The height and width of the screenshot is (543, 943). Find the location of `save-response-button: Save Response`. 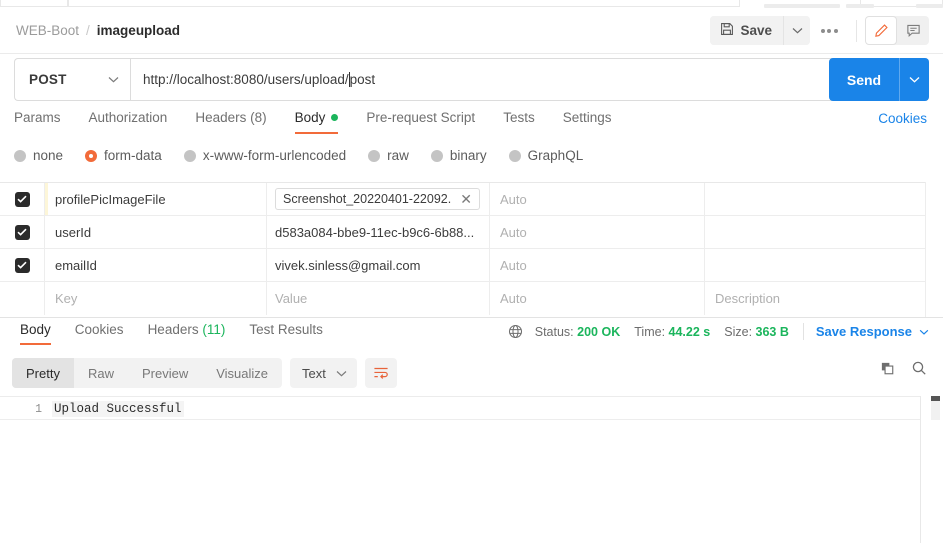

save-response-button: Save Response is located at coordinates (872, 331).